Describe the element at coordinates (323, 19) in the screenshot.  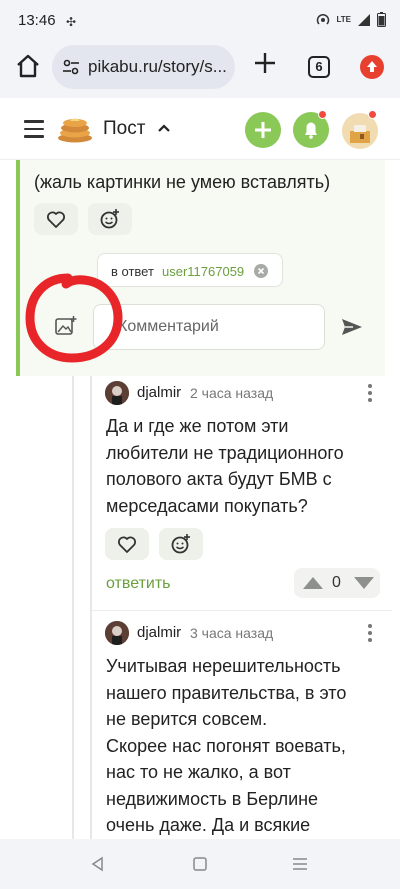
I see `hotspot-icon` at that location.